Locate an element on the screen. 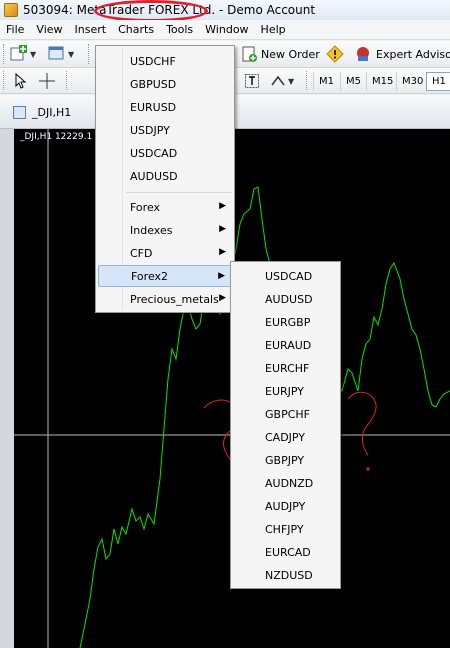 This screenshot has width=450, height=648. new-chart-icon is located at coordinates (18, 53).